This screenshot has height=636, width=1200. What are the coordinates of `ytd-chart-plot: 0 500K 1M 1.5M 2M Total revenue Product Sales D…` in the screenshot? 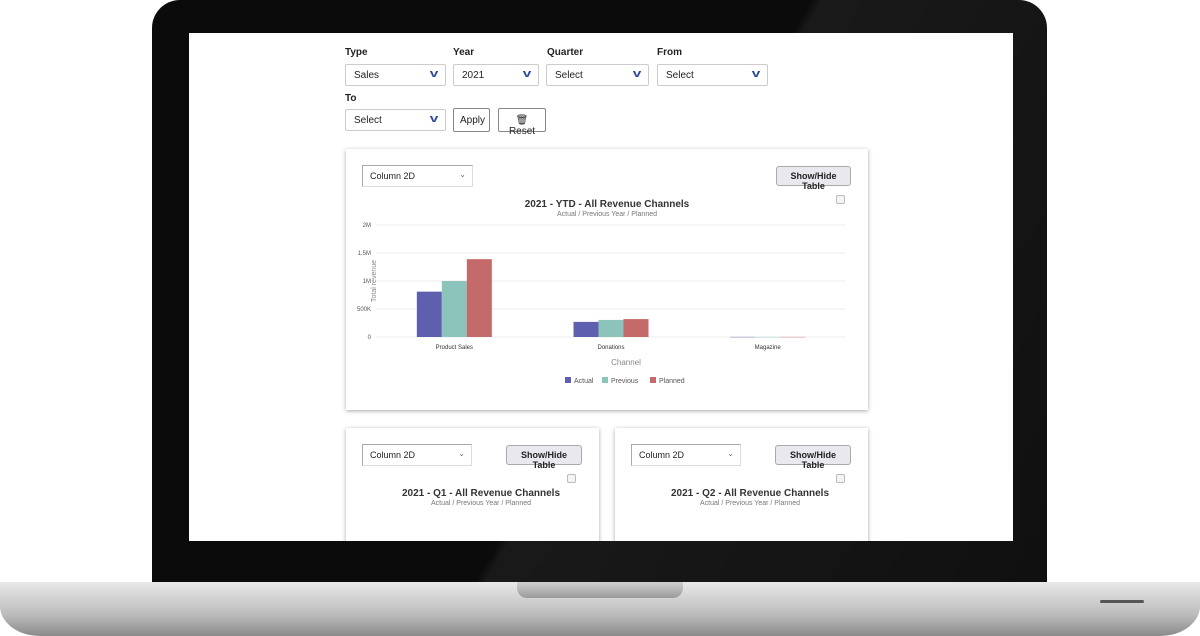 It's located at (601, 304).